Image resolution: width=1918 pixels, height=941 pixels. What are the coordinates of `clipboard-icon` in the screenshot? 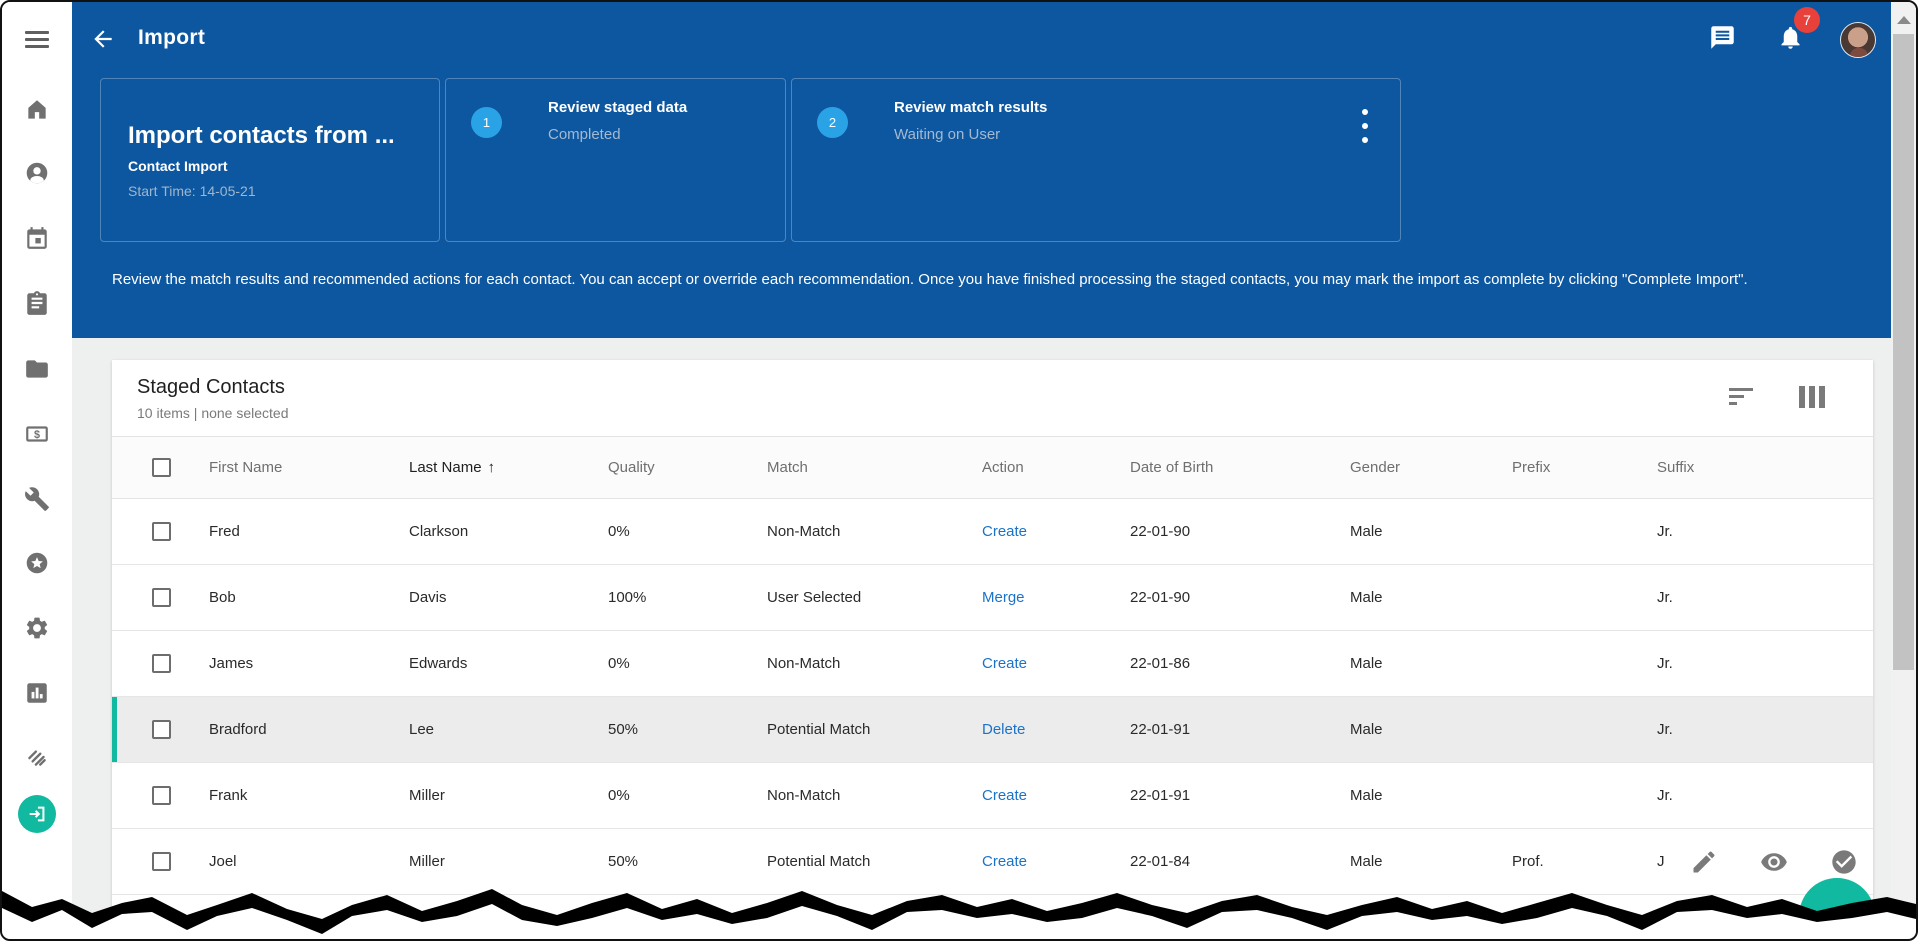 It's located at (37, 303).